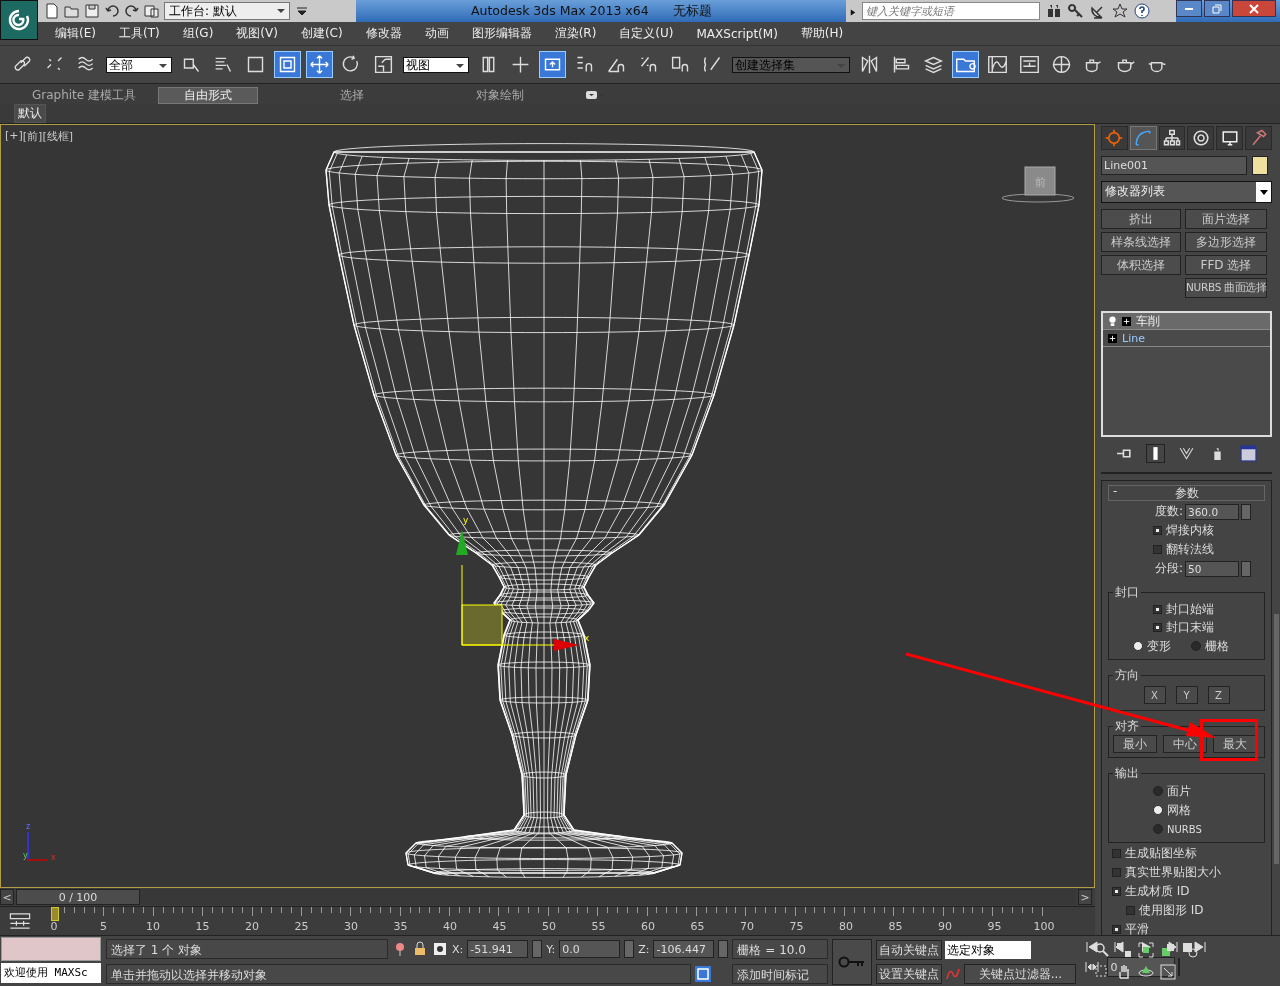 The height and width of the screenshot is (986, 1280). I want to click on go-to-start-icon, so click(1092, 947).